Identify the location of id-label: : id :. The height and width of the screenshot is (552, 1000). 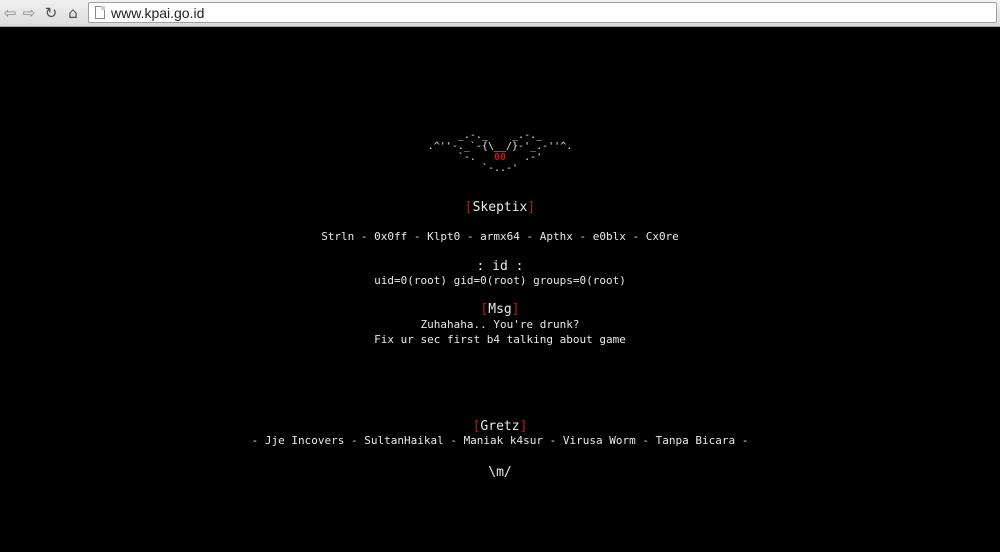
(500, 266).